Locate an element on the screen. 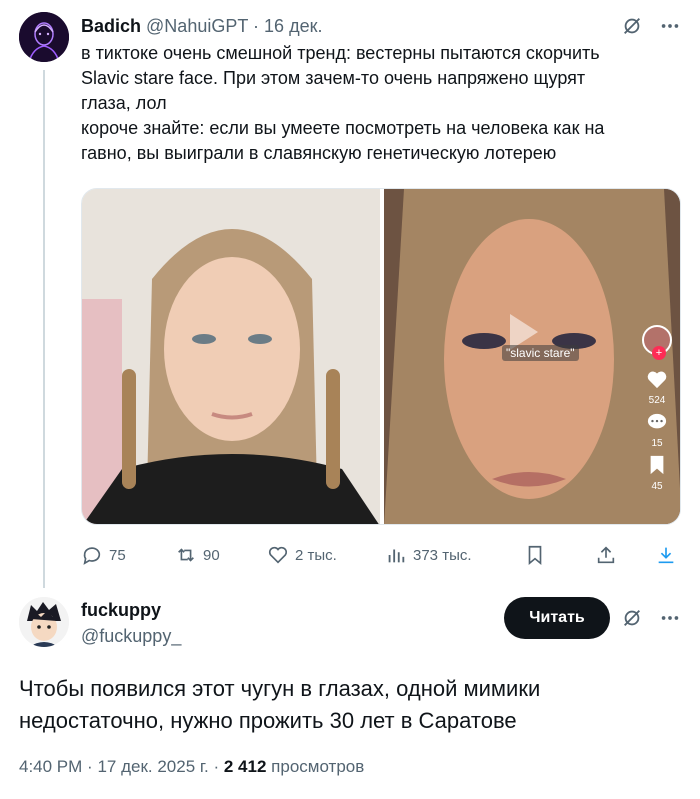 This screenshot has width=700, height=799. tweet-text-line: глаза, лол is located at coordinates (124, 103).